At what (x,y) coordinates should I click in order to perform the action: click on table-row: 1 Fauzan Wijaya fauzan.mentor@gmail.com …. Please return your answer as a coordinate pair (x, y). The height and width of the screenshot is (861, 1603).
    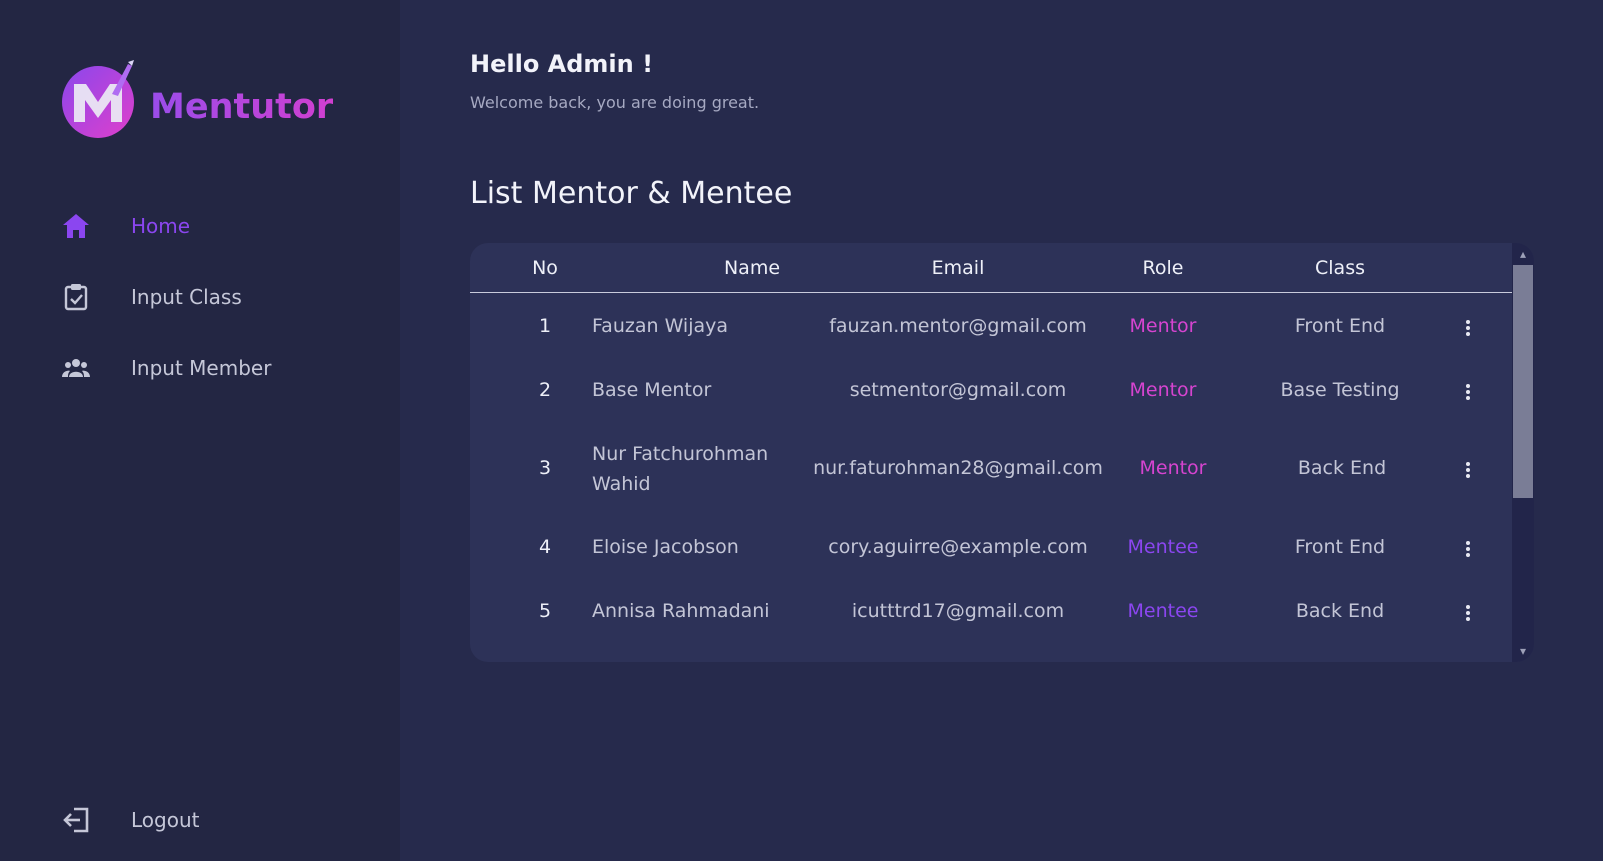
    Looking at the image, I should click on (991, 330).